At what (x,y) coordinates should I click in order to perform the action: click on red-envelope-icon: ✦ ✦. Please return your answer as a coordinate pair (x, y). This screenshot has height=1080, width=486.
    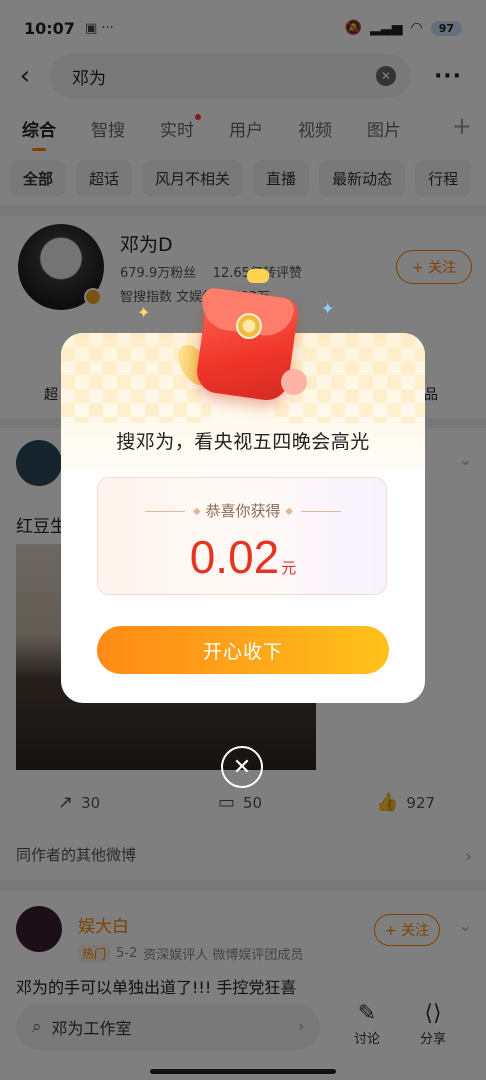
    Looking at the image, I should click on (236, 341).